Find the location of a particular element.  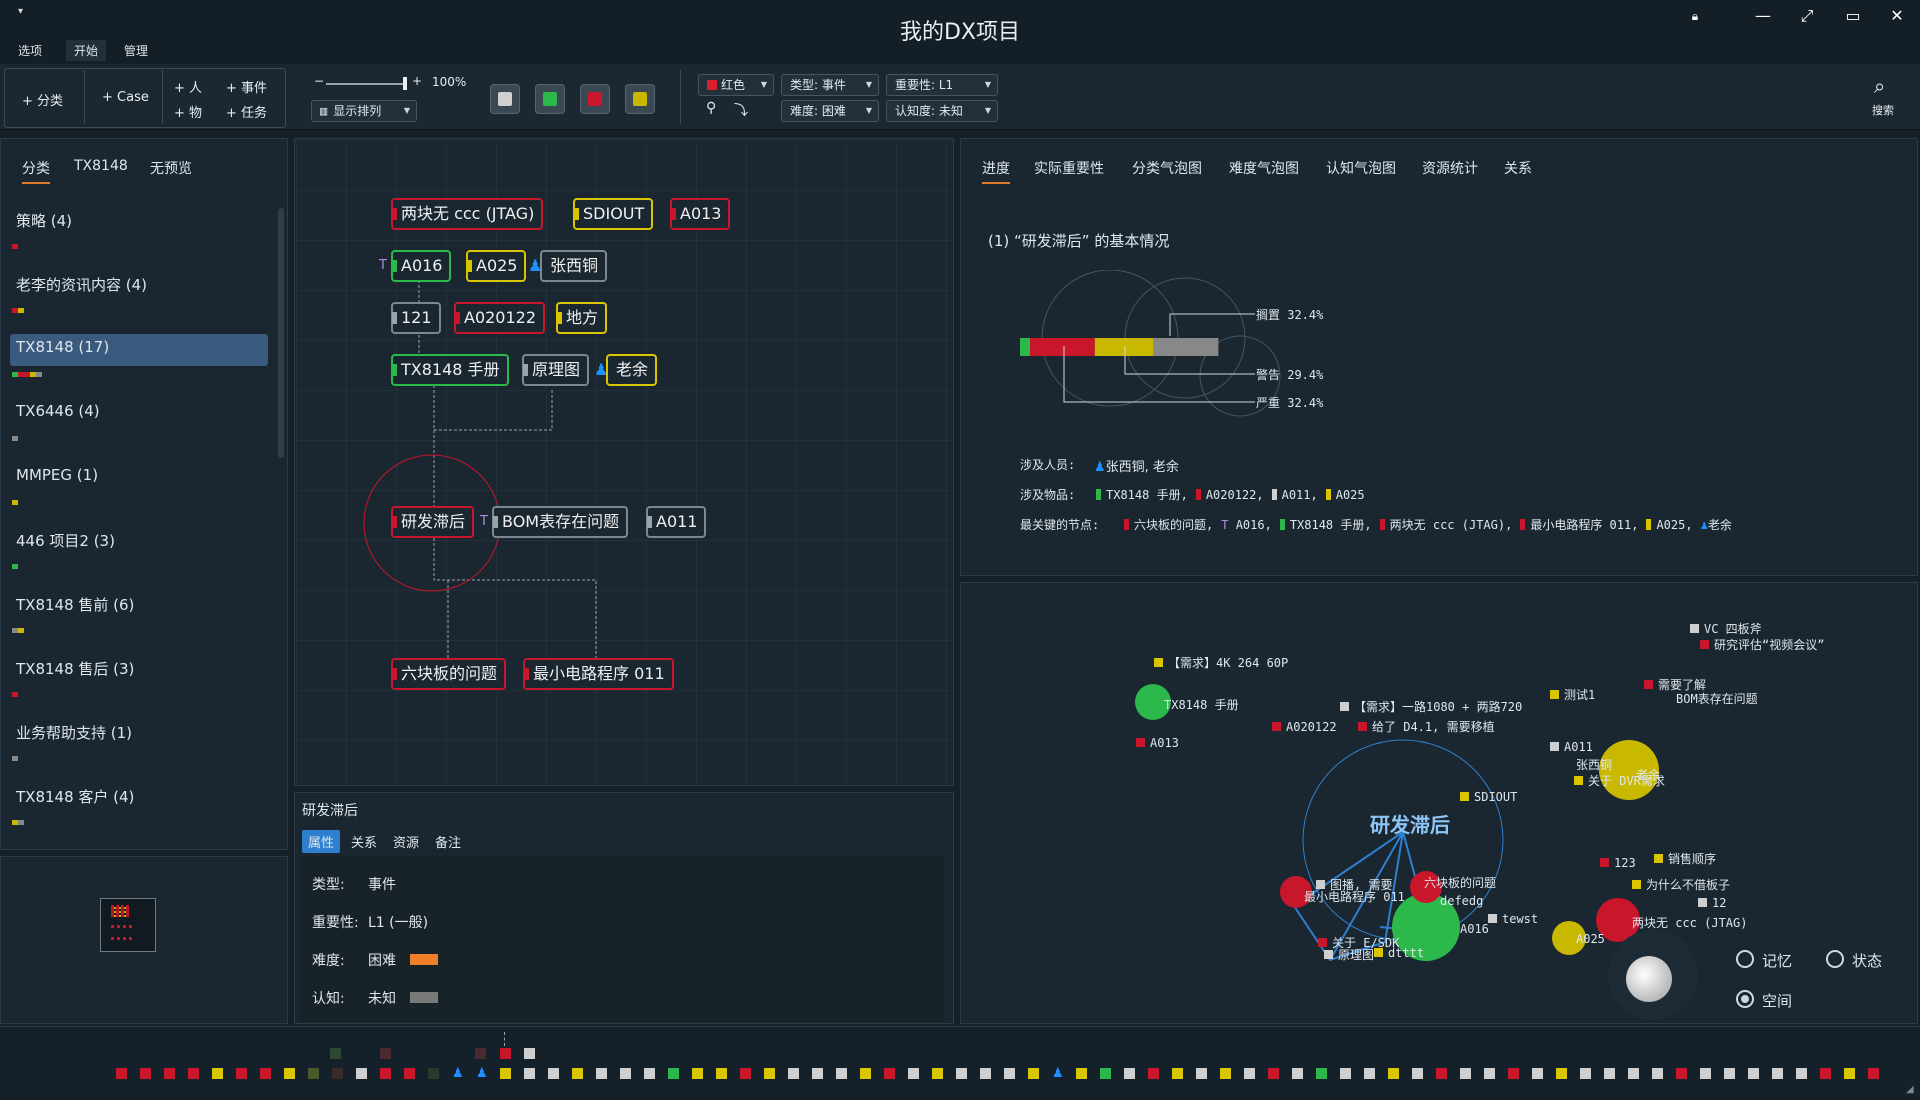

bubble-label: A011 is located at coordinates (1571, 747).